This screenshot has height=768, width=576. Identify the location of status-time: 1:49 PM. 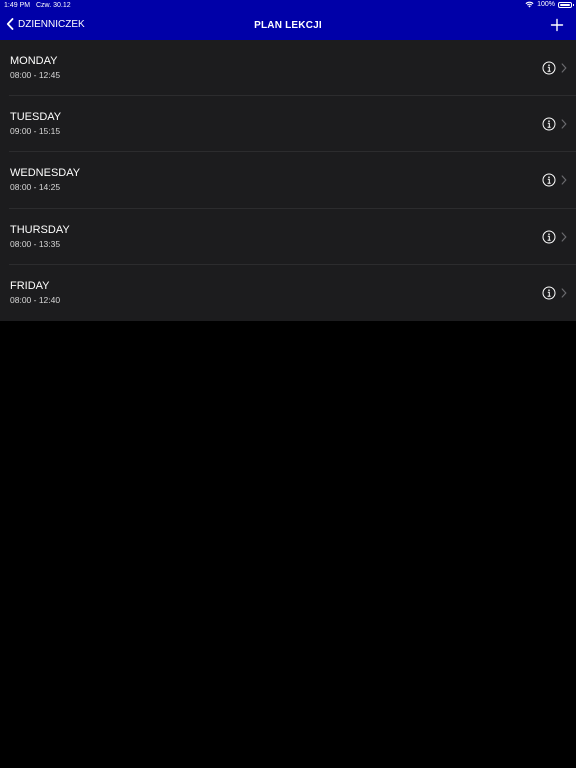
(17, 5).